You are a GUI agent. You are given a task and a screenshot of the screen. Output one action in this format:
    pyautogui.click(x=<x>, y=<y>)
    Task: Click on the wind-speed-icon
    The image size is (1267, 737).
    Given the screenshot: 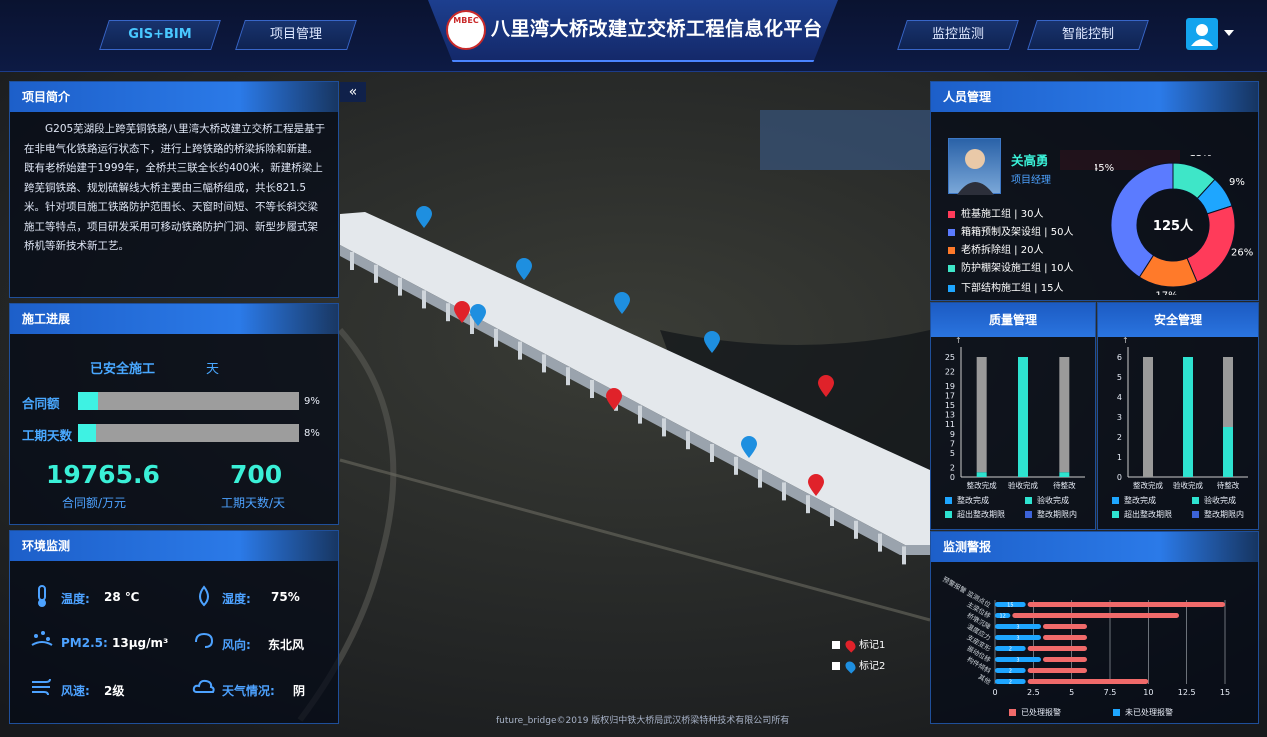 What is the action you would take?
    pyautogui.click(x=41, y=687)
    